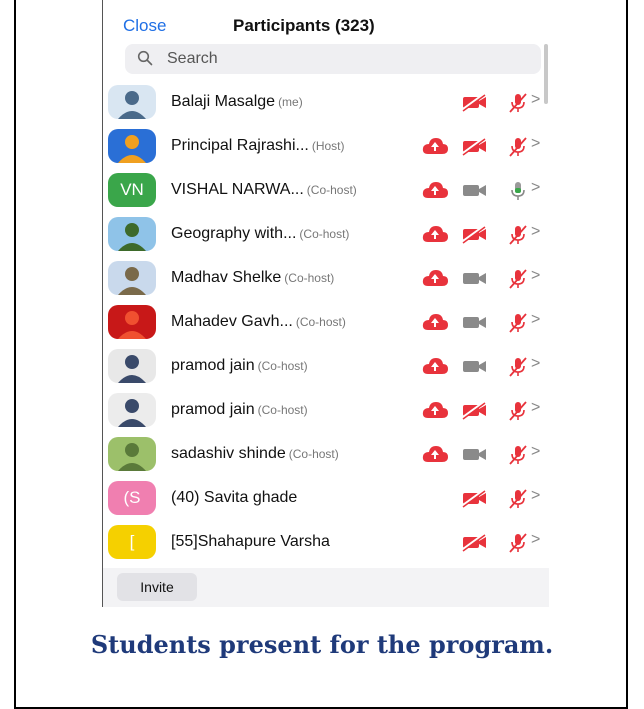  I want to click on participant-name: [55]Shahapure Varsha, so click(250, 542).